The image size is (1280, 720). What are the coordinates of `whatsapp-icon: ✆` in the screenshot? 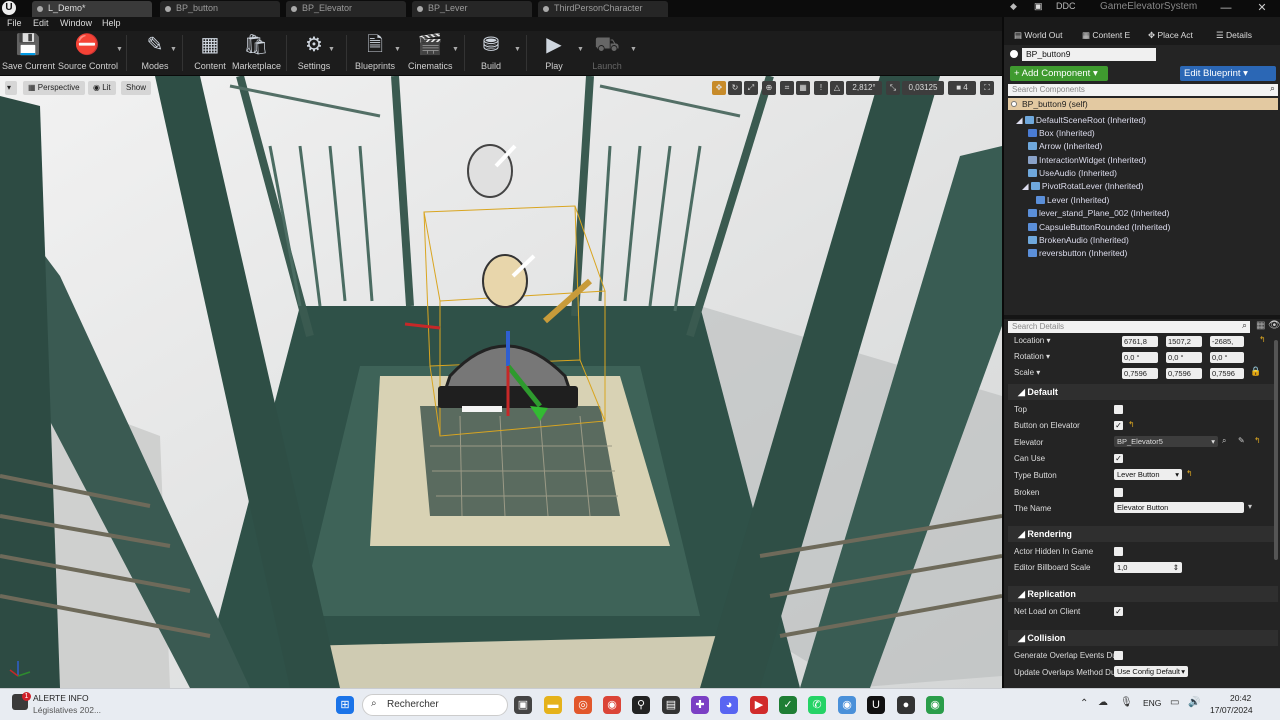 It's located at (817, 705).